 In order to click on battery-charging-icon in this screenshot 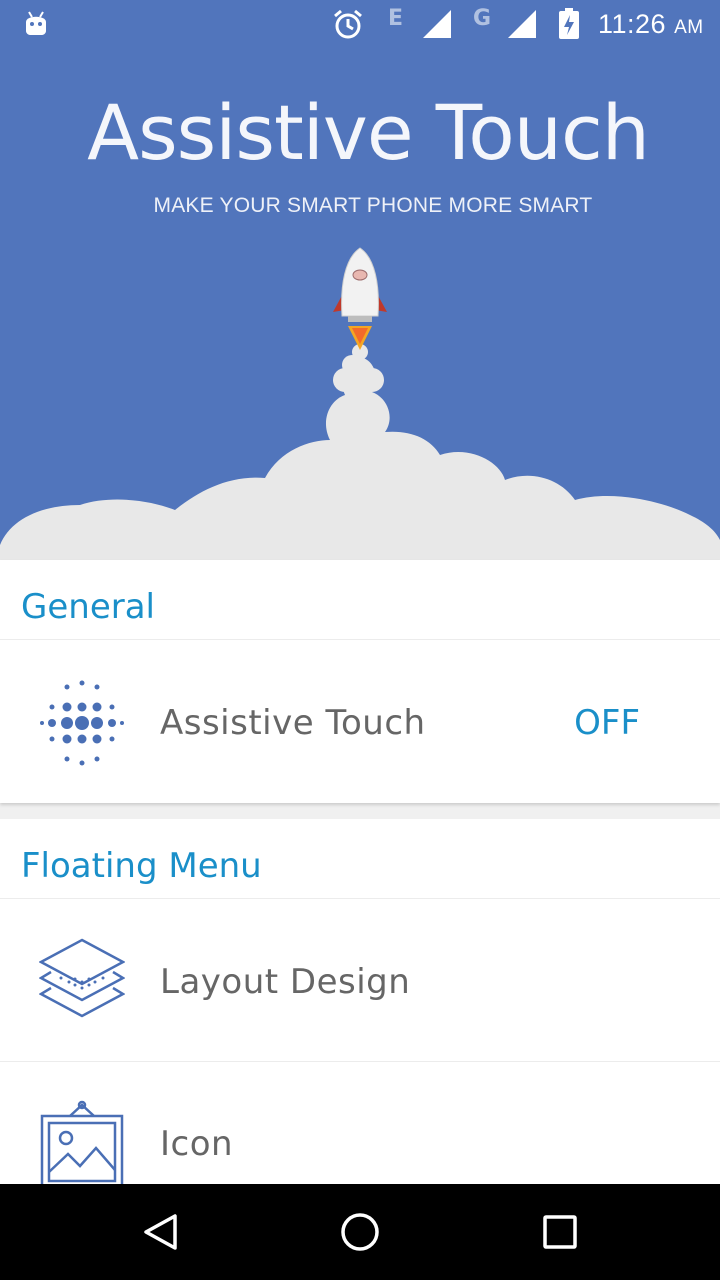, I will do `click(569, 23)`.